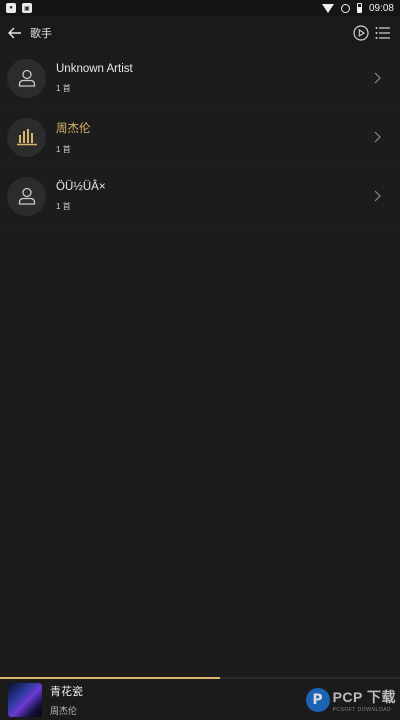 This screenshot has height=720, width=400. What do you see at coordinates (94, 78) in the screenshot?
I see `row-text: Unknown Artist 1 首` at bounding box center [94, 78].